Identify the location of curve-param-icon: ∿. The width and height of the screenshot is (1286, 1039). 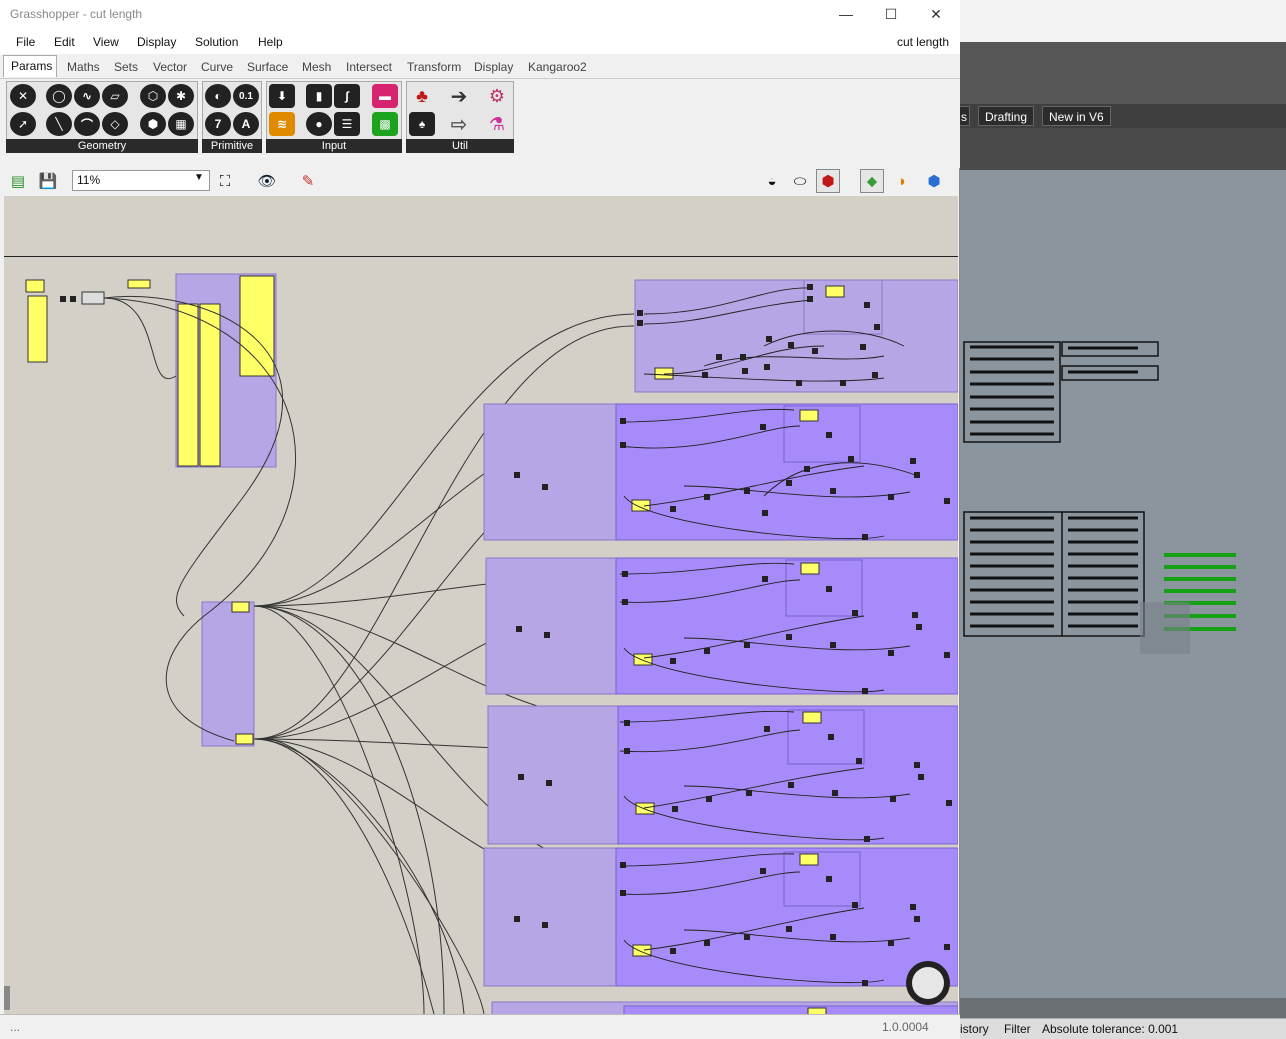
(87, 96).